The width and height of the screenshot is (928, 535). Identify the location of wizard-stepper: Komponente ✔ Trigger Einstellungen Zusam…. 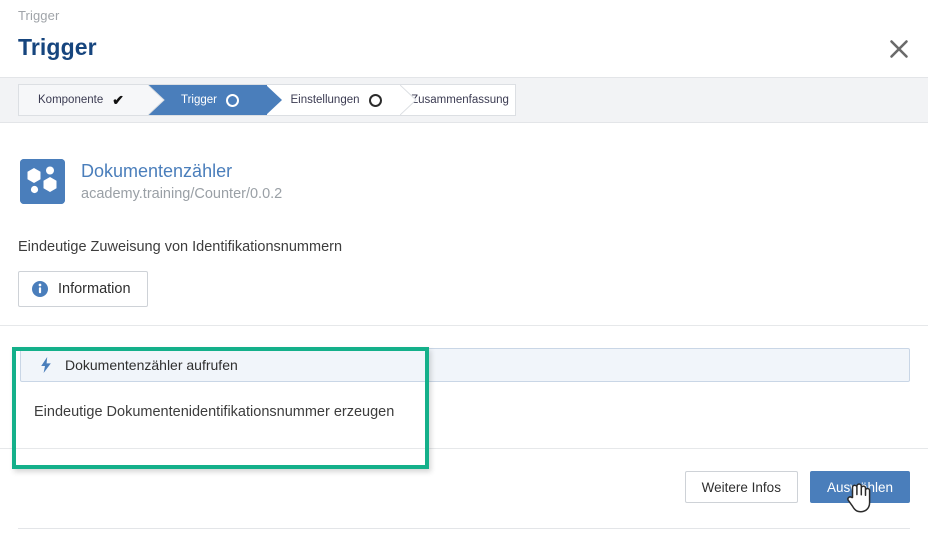
(464, 100).